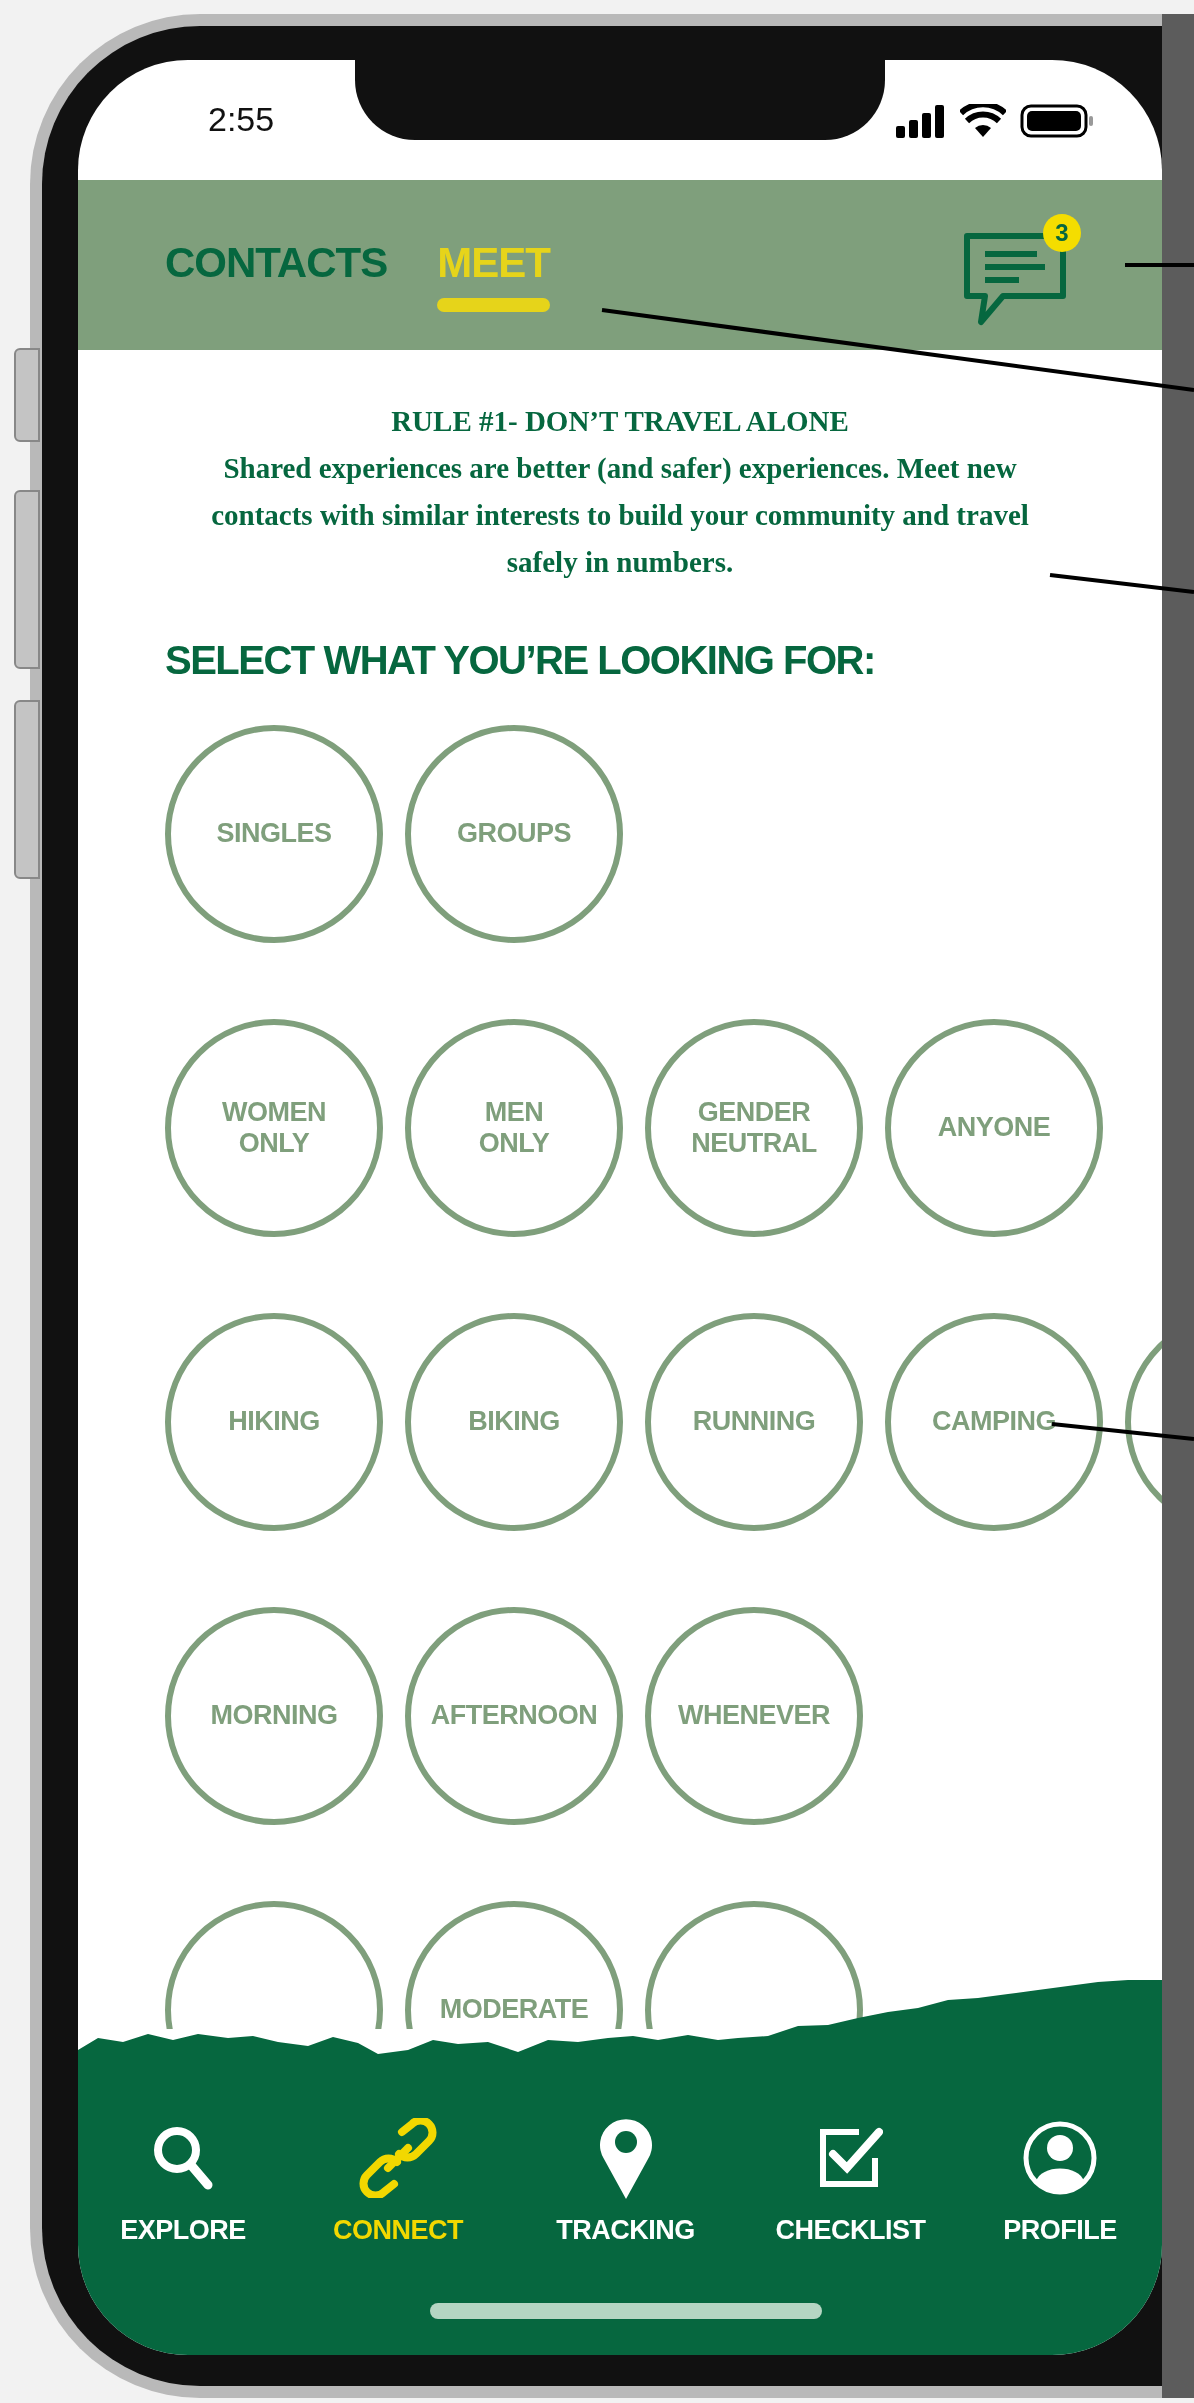  I want to click on option-circle: SINGLES, so click(274, 834).